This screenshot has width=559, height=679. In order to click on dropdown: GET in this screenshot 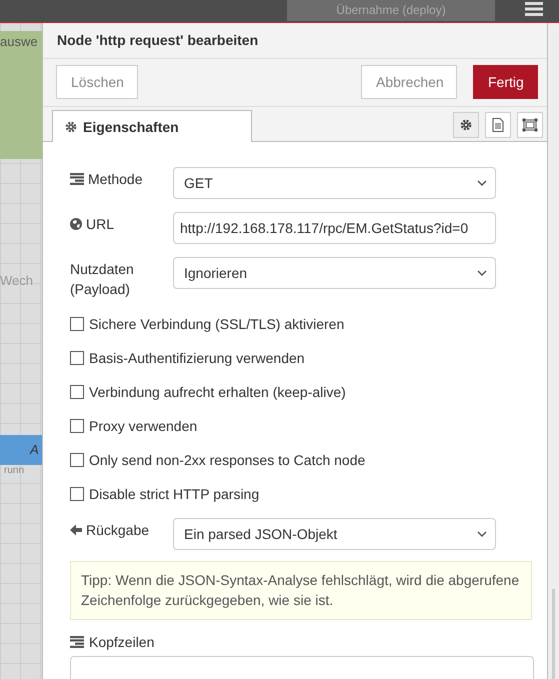, I will do `click(334, 183)`.